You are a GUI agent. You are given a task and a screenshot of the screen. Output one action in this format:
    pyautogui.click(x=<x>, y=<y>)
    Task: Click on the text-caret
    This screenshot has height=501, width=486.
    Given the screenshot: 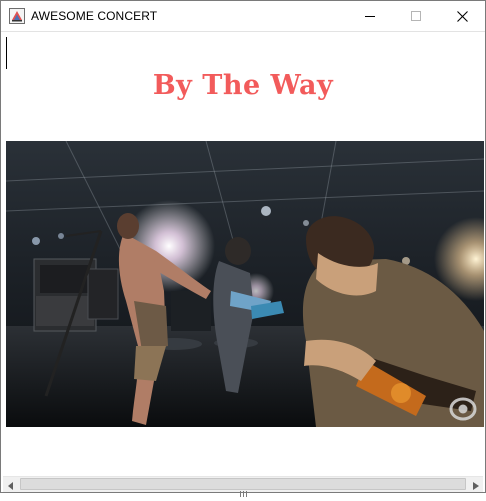 What is the action you would take?
    pyautogui.click(x=6, y=53)
    